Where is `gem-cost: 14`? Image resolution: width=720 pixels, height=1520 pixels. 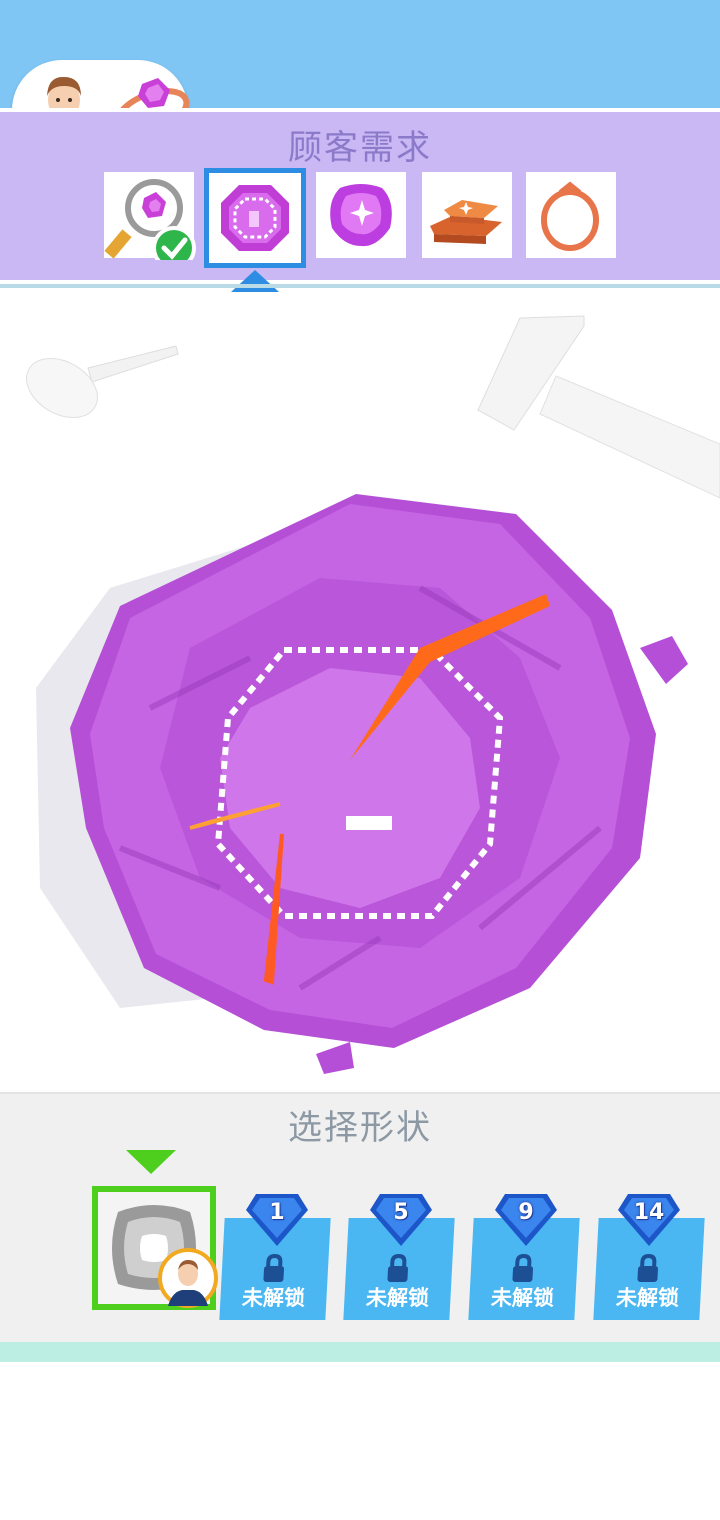
gem-cost: 14 is located at coordinates (649, 1212).